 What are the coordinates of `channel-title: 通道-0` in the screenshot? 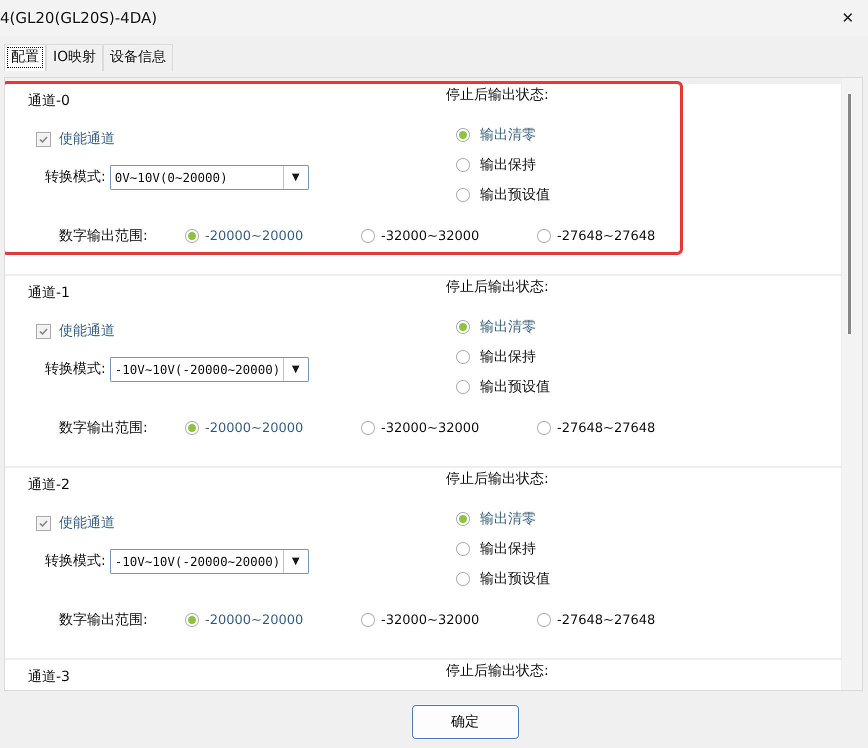 It's located at (49, 101).